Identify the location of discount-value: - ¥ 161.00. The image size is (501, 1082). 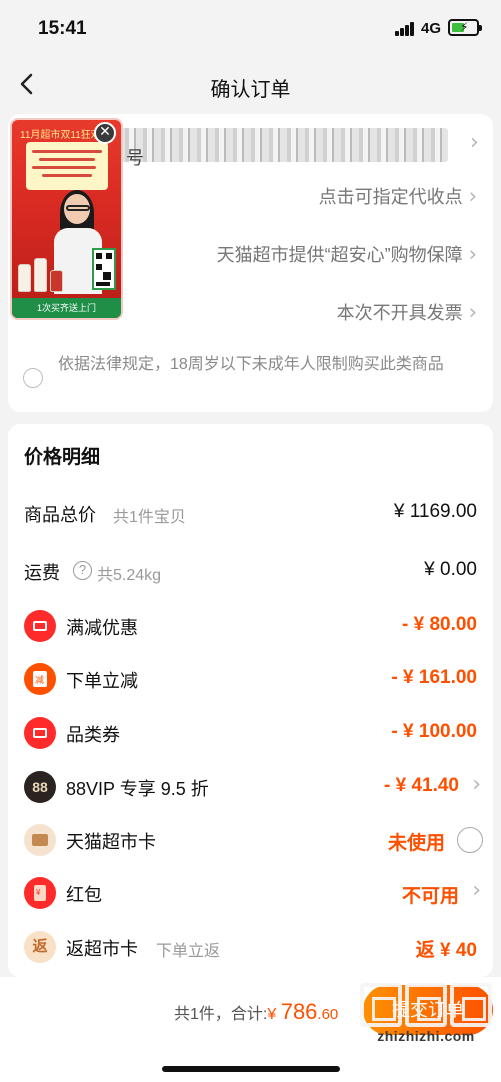
(434, 677).